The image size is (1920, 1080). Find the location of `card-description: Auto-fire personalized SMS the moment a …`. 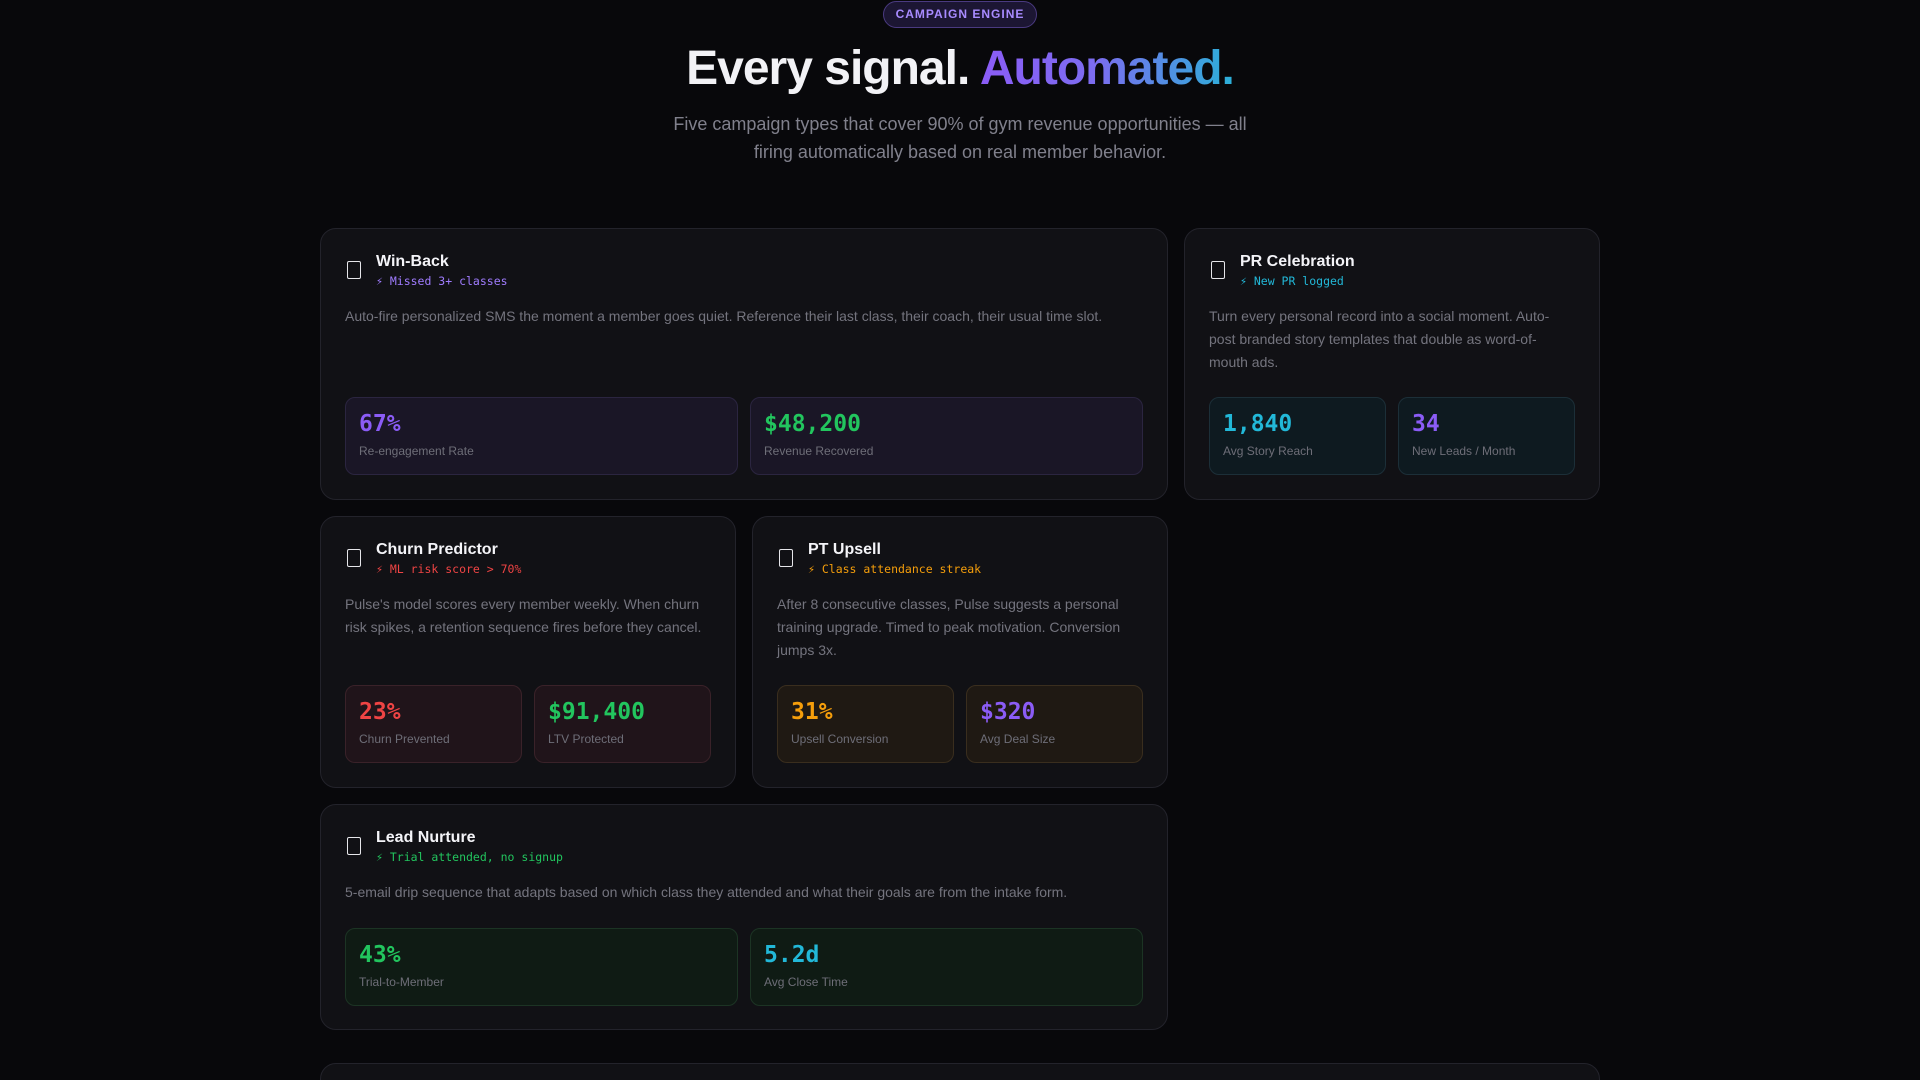

card-description: Auto-fire personalized SMS the moment a … is located at coordinates (724, 316).